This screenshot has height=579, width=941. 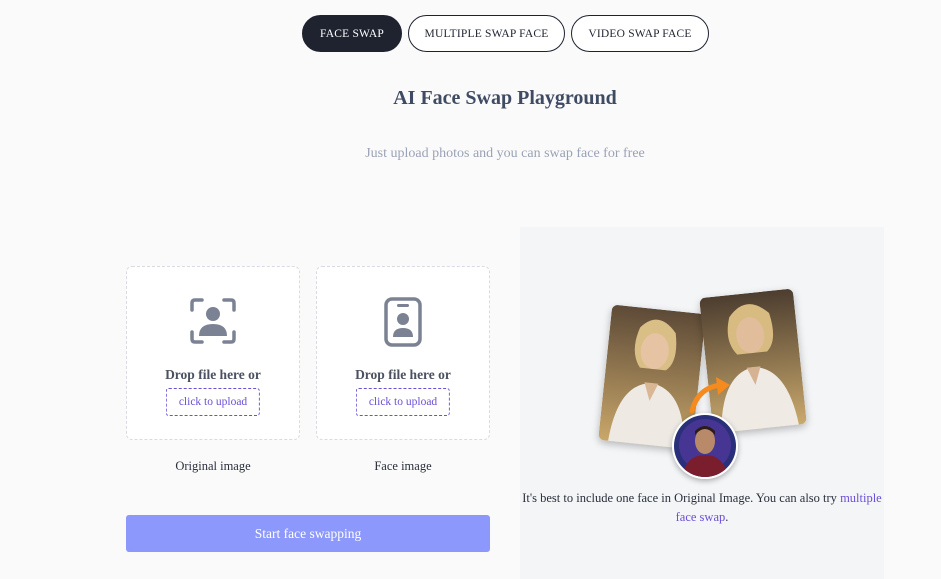 What do you see at coordinates (213, 323) in the screenshot?
I see `user-frame-icon` at bounding box center [213, 323].